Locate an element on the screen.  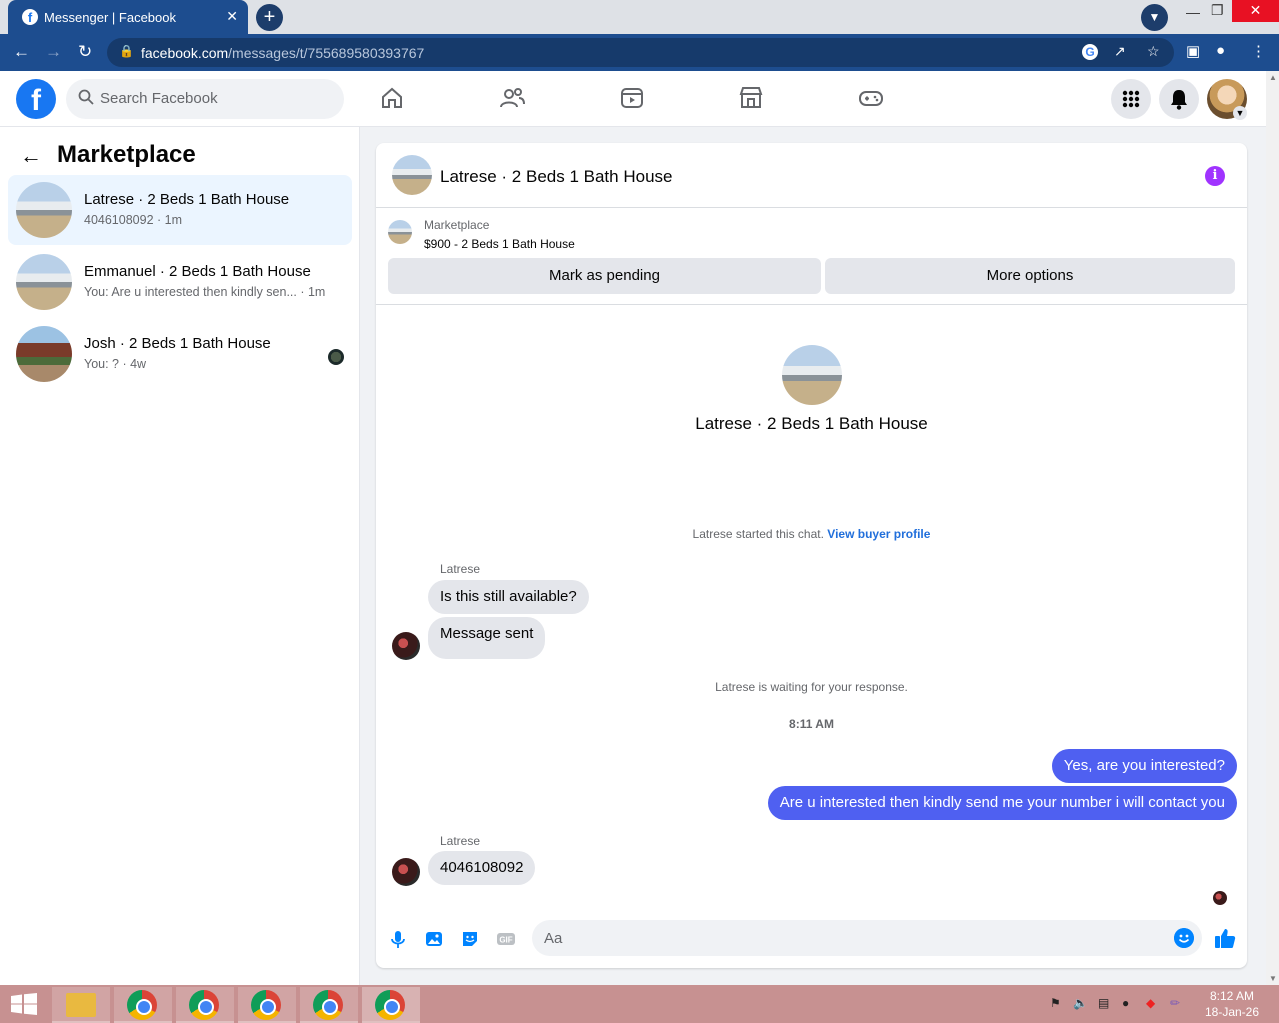
facebook-favicon-icon: f is located at coordinates (30, 17).